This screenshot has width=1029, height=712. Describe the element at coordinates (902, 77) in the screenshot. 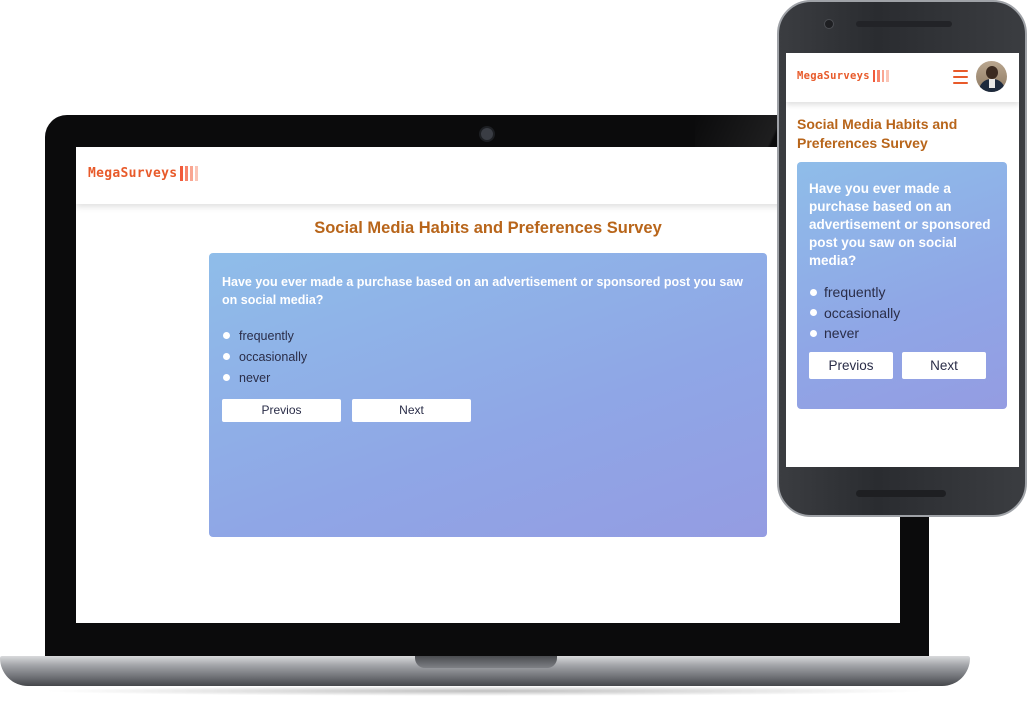

I see `mobile-header: MegaSurveys` at that location.